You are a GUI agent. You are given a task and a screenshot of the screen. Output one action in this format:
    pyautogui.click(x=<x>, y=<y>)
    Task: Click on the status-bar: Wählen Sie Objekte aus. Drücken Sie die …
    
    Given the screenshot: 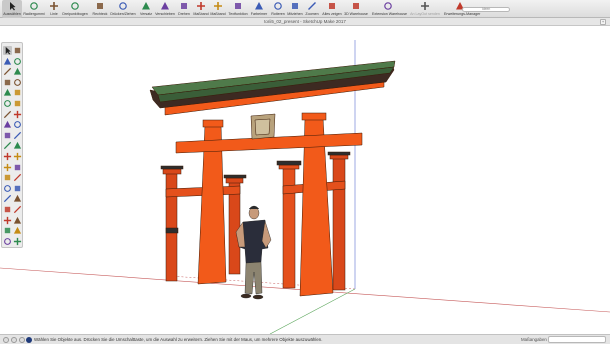 What is the action you would take?
    pyautogui.click(x=305, y=339)
    